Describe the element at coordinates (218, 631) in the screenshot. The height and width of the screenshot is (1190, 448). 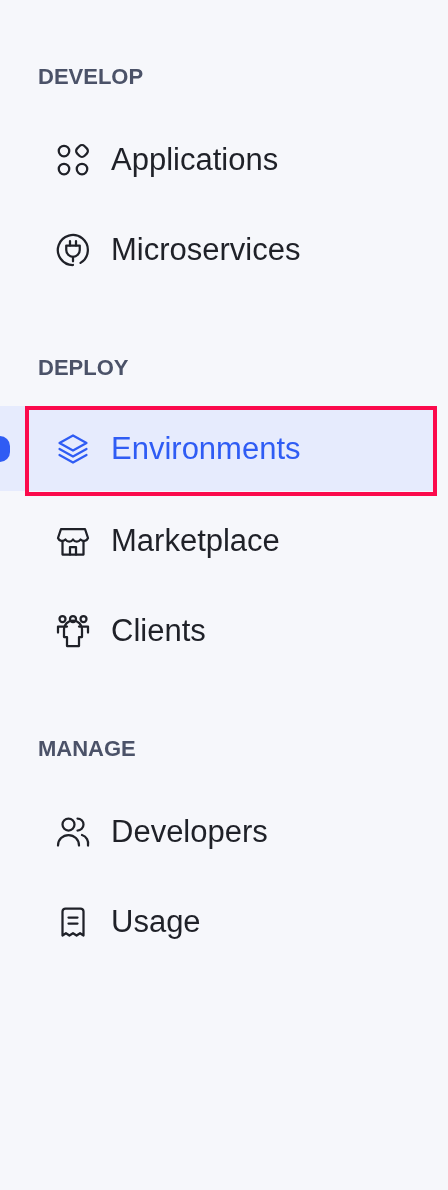
I see `nav-item: Clients` at that location.